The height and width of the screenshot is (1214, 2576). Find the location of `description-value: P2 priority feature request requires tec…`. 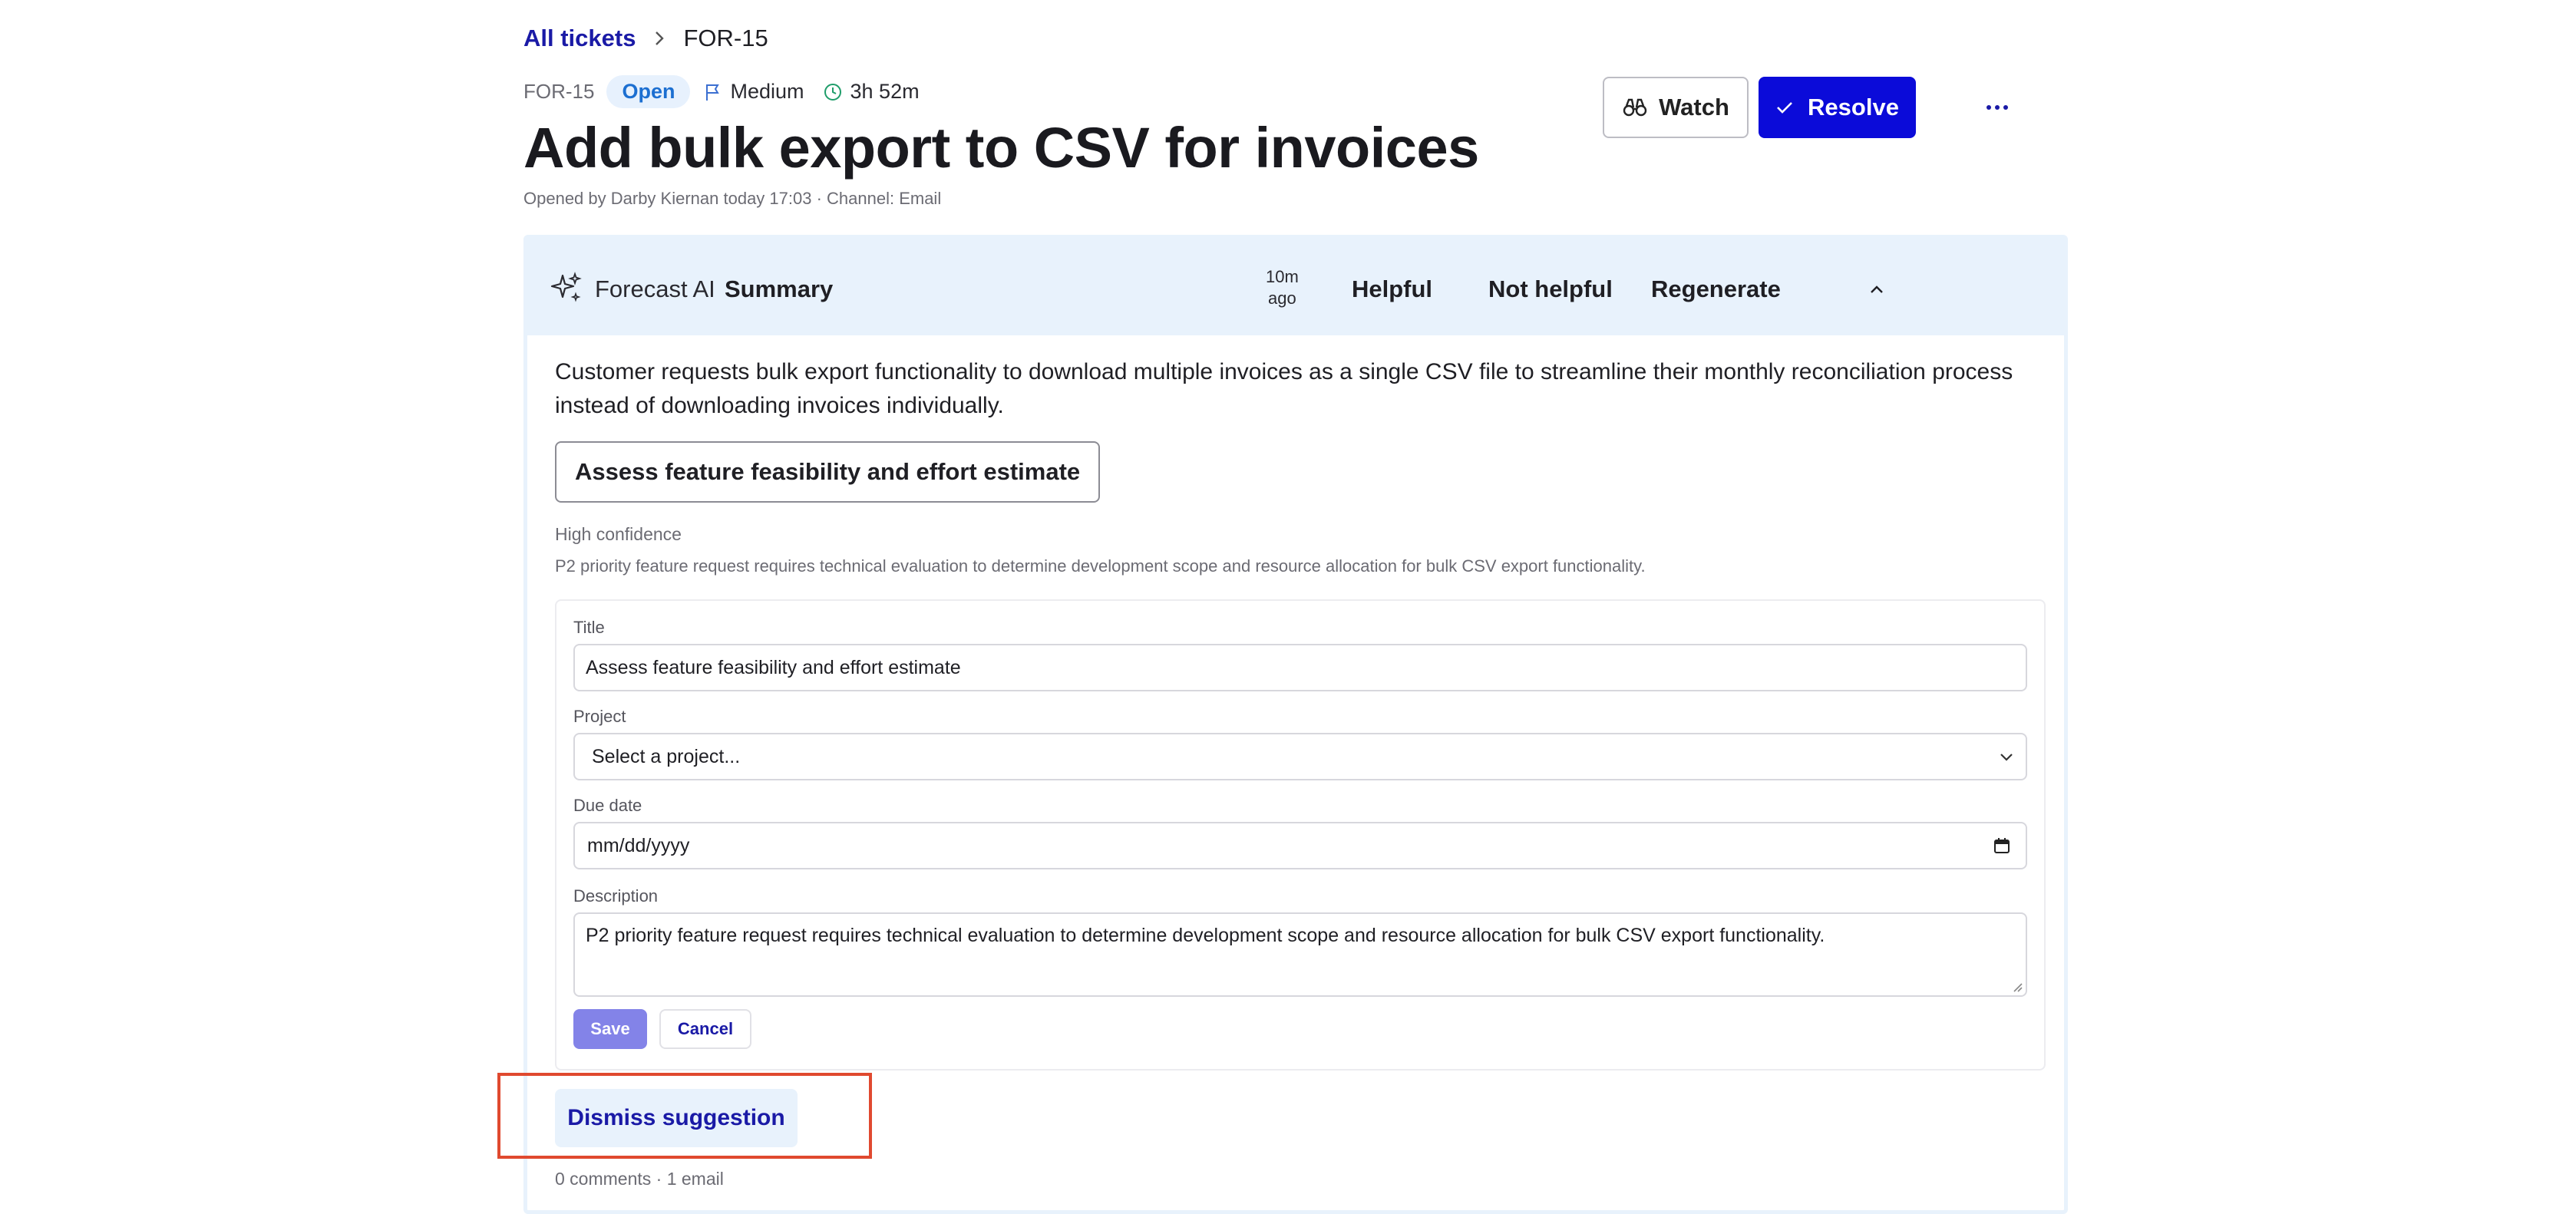

description-value: P2 priority feature request requires tec… is located at coordinates (1205, 935).